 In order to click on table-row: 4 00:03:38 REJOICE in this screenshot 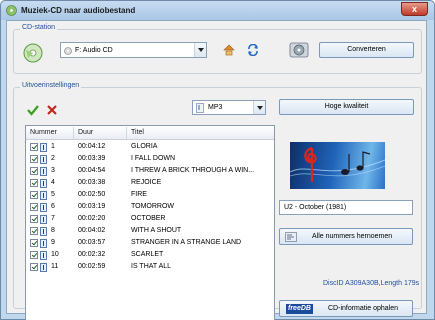, I will do `click(150, 183)`.